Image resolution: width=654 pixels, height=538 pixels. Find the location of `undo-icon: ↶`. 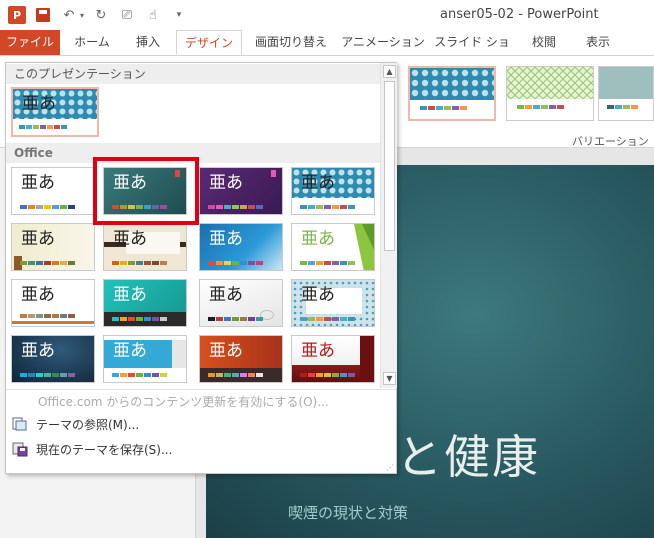

undo-icon: ↶ is located at coordinates (69, 15).